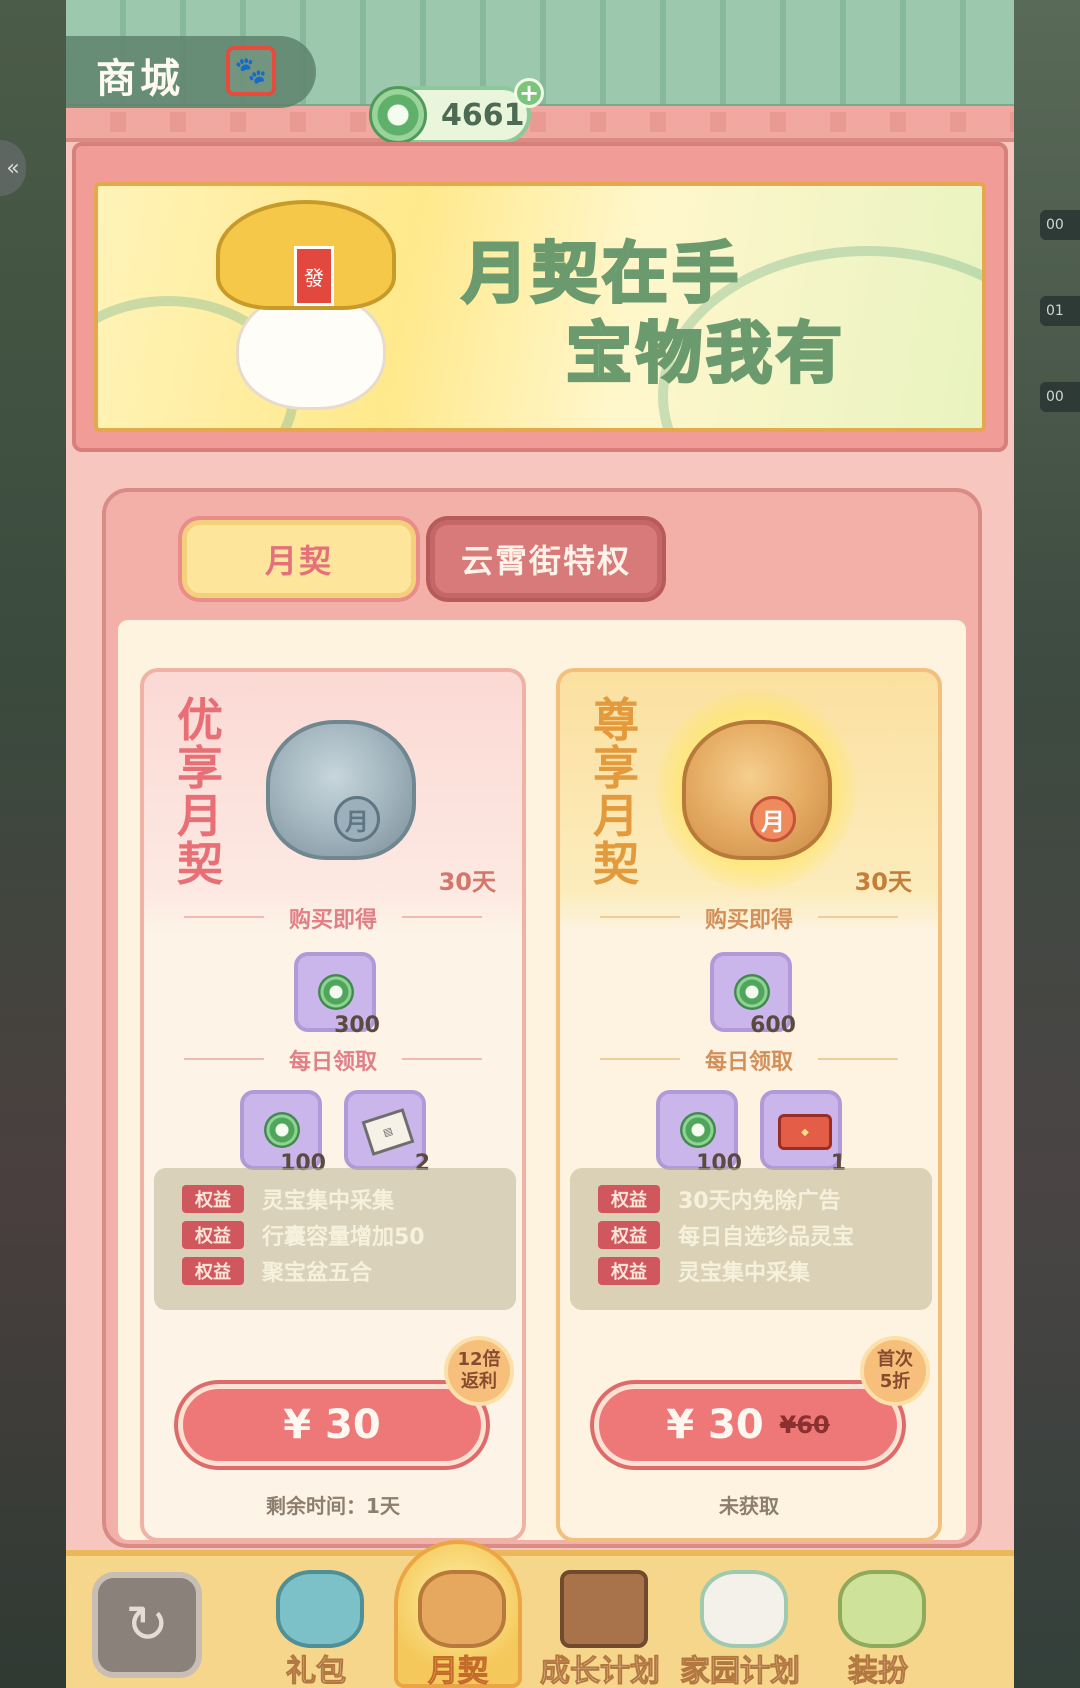 This screenshot has width=1080, height=1688. I want to click on nav-item-home: 家园计划, so click(740, 1624).